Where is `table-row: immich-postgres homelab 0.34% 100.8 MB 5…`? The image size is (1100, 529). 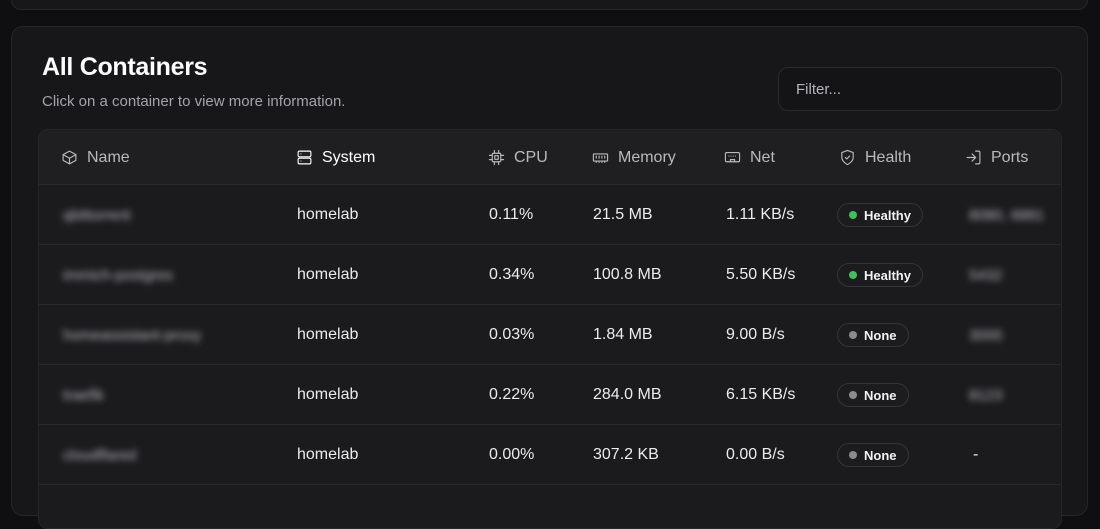
table-row: immich-postgres homelab 0.34% 100.8 MB 5… is located at coordinates (550, 274).